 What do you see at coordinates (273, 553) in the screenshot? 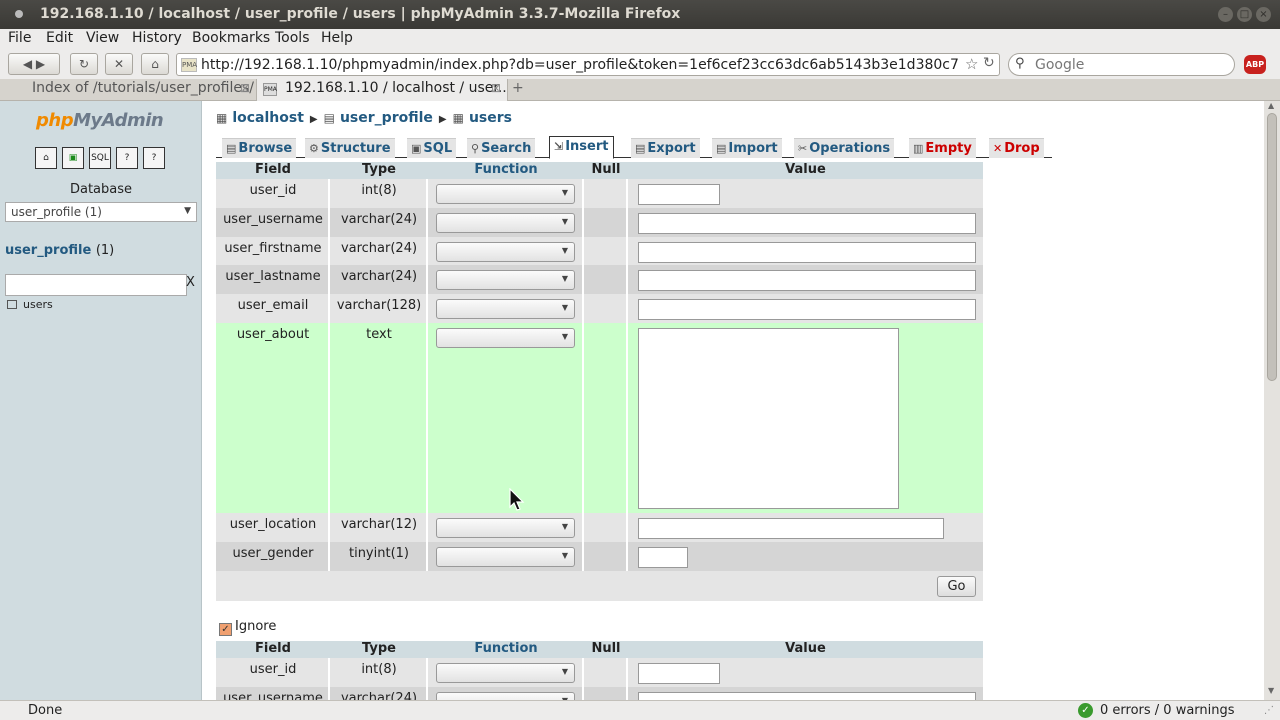
I see `field-name: user_gender` at bounding box center [273, 553].